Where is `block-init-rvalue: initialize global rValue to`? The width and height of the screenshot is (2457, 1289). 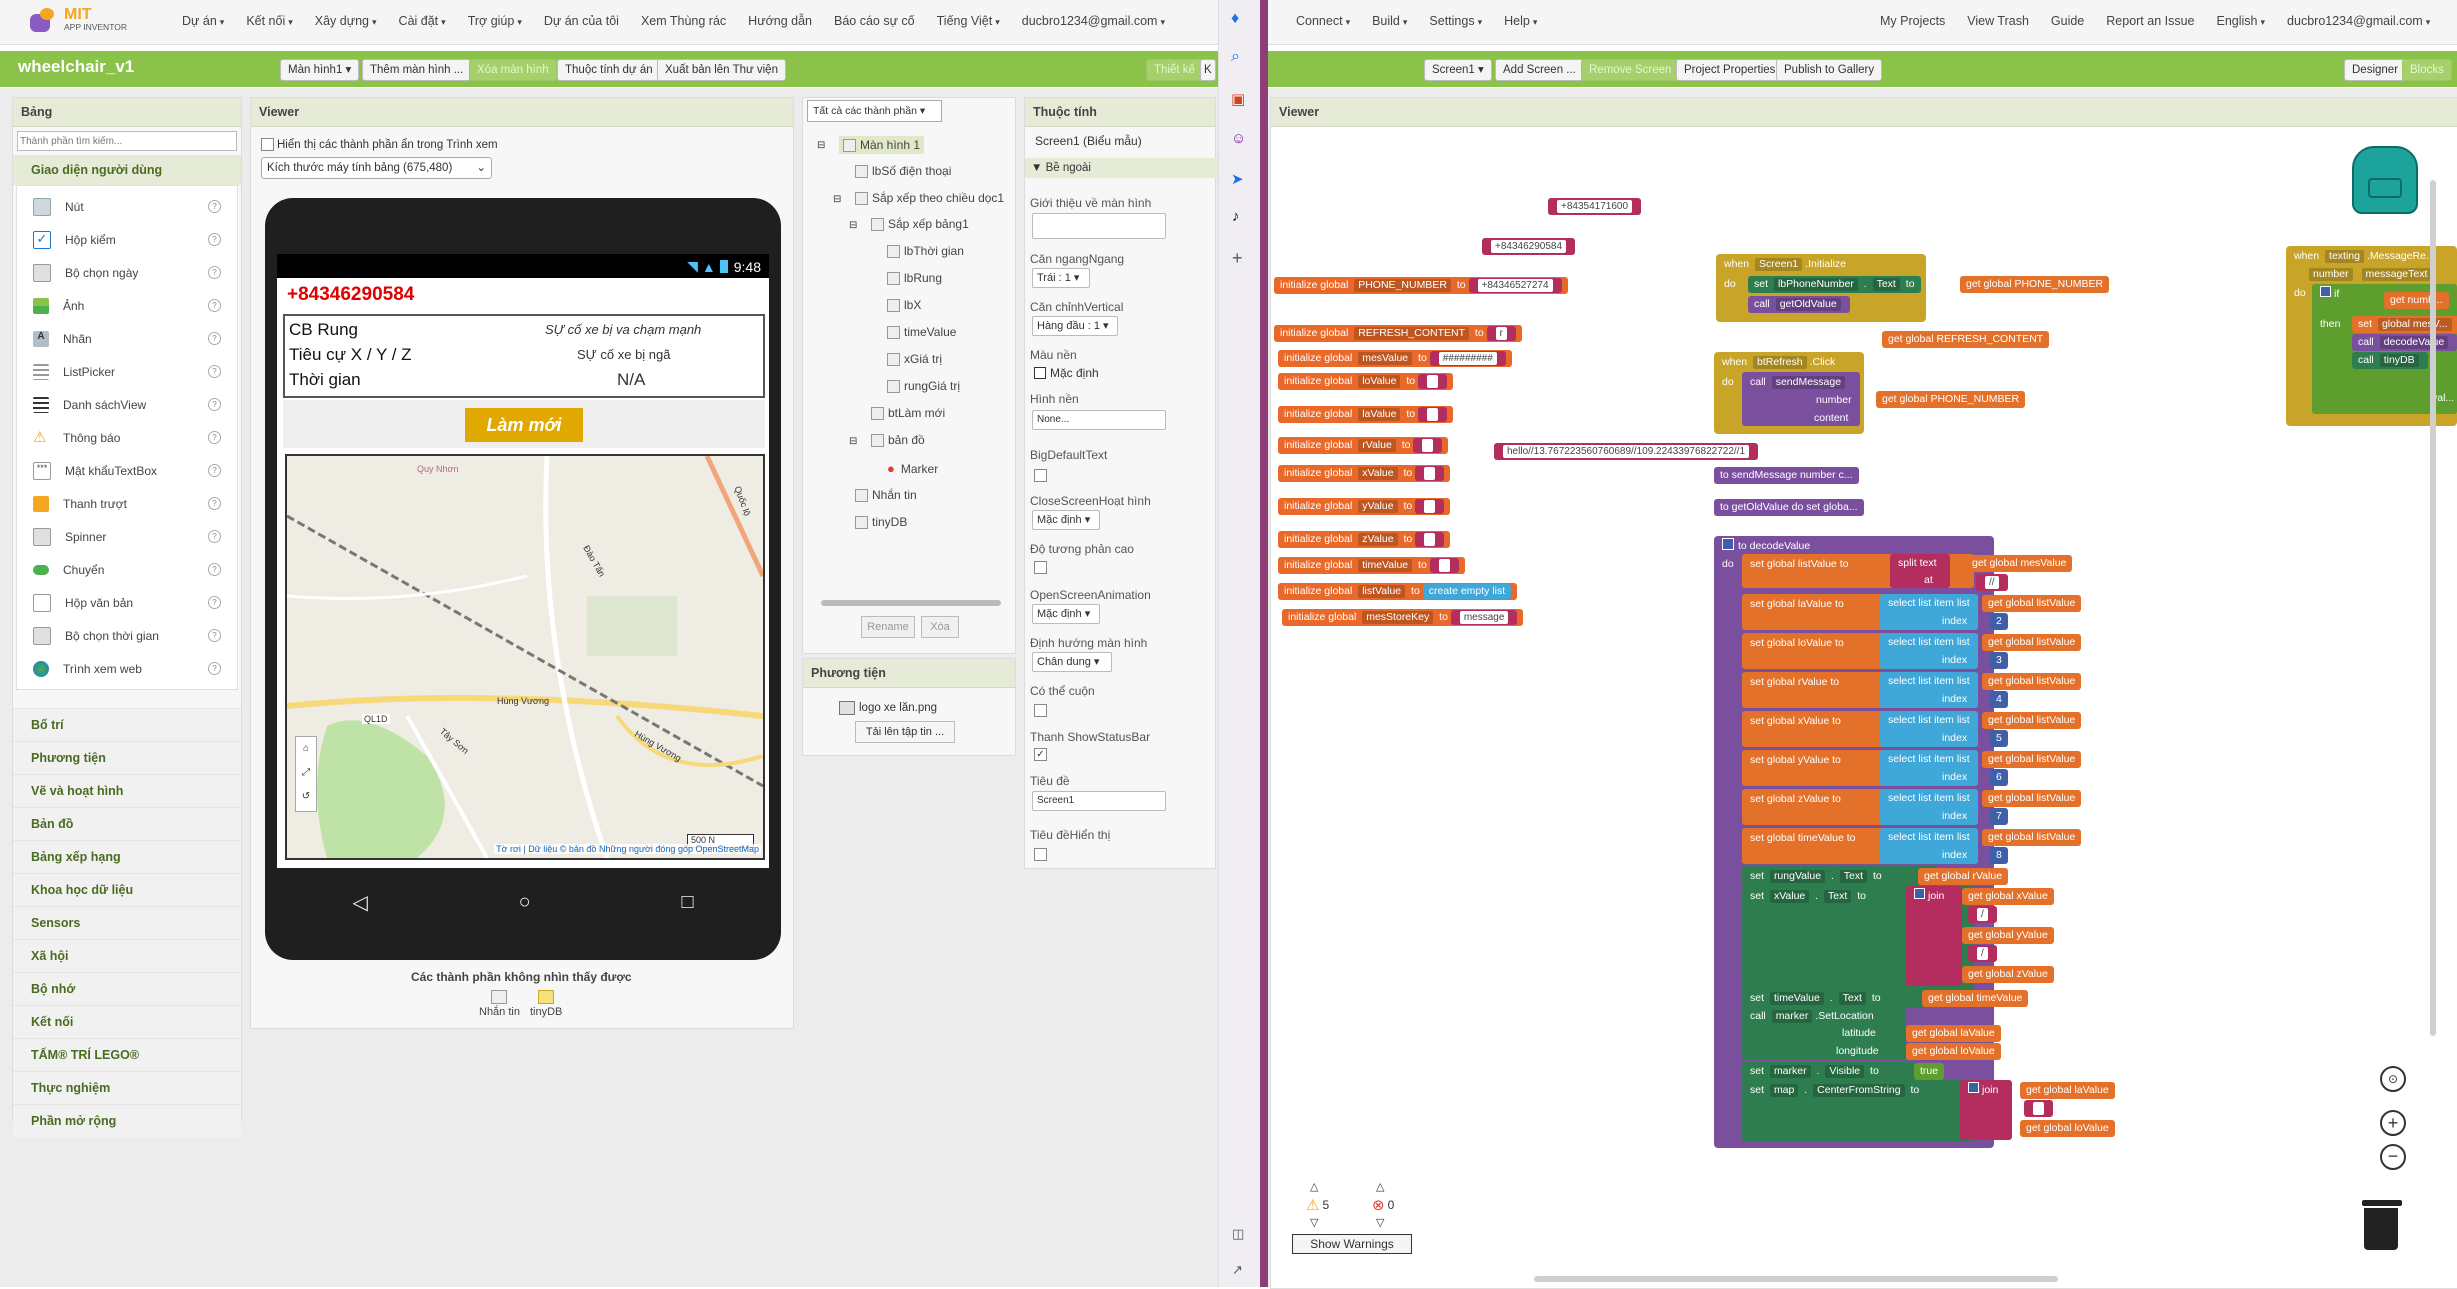
block-init-rvalue: initialize global rValue to is located at coordinates (1363, 445).